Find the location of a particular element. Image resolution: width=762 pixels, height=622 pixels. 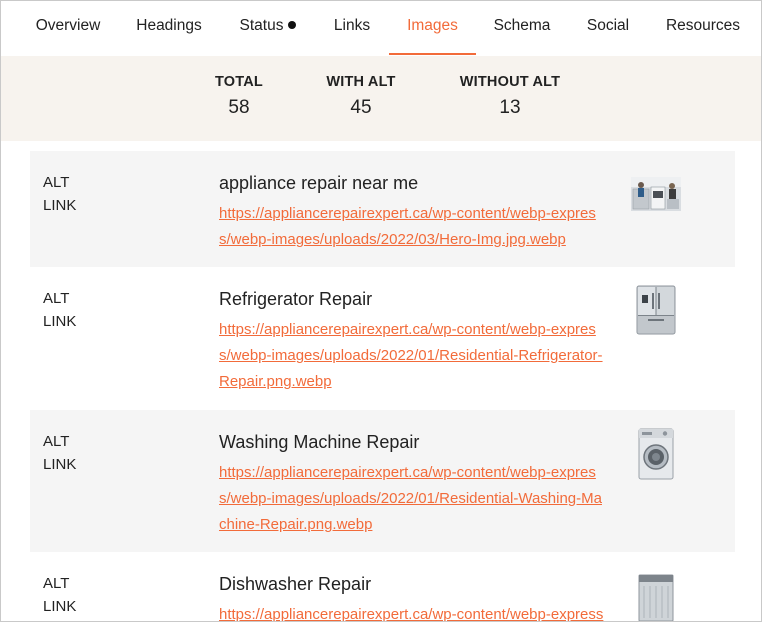

tab-social: Social is located at coordinates (608, 28).